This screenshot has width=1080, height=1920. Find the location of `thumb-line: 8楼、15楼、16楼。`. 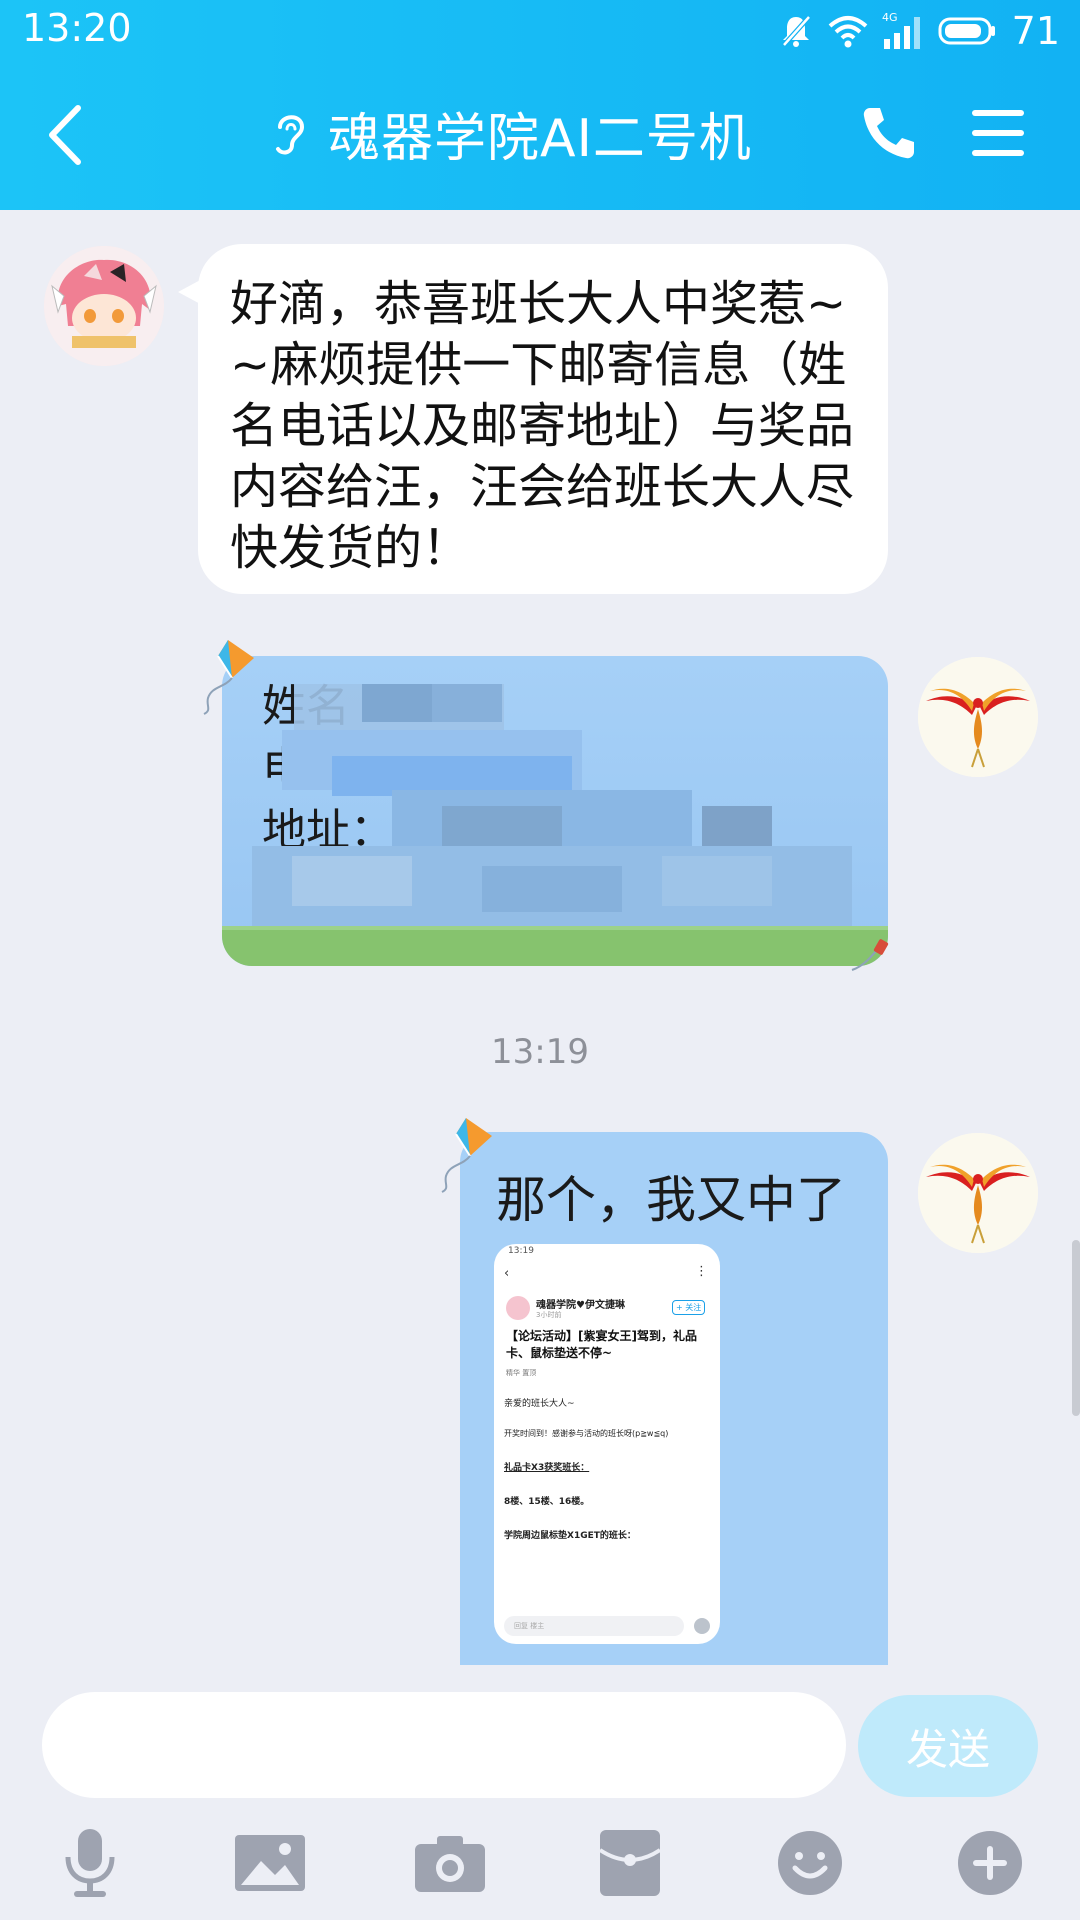

thumb-line: 8楼、15楼、16楼。 is located at coordinates (547, 1502).